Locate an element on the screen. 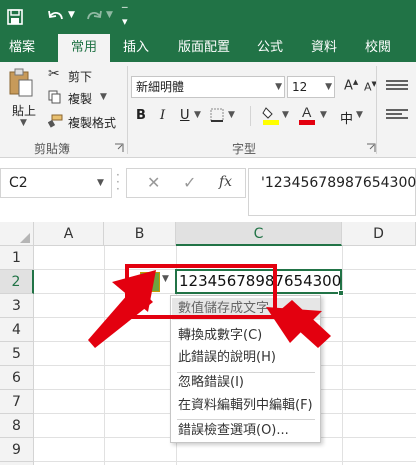 The image size is (416, 465). annotation-arrow-left is located at coordinates (122, 309).